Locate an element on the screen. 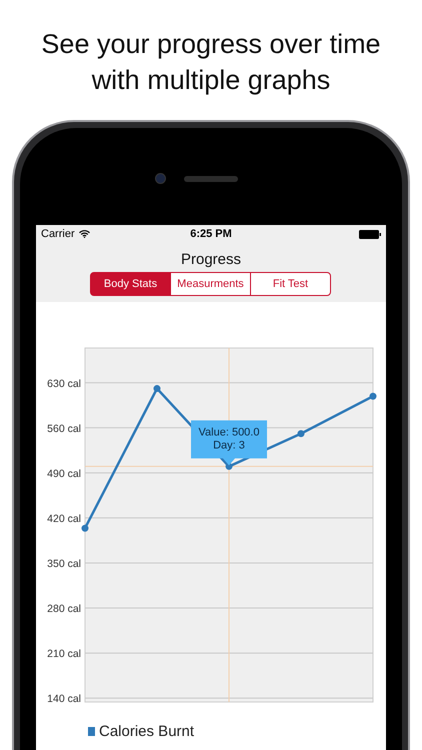  wifi-icon is located at coordinates (84, 234).